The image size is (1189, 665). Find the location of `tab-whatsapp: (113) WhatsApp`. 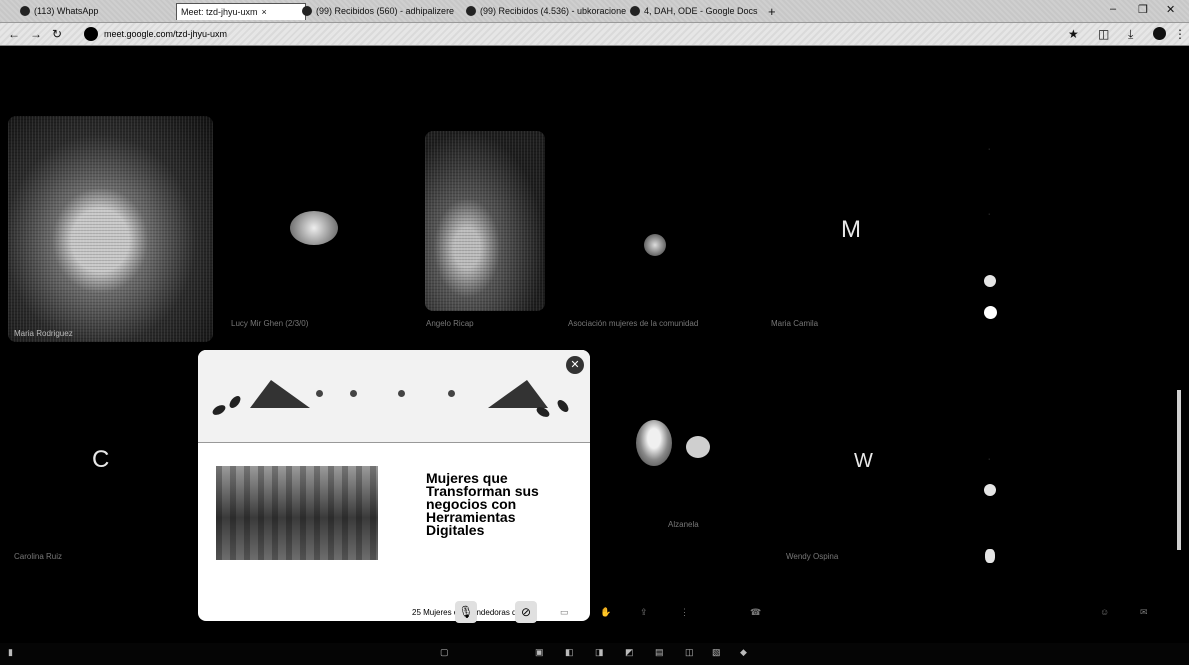

tab-whatsapp: (113) WhatsApp is located at coordinates (80, 11).